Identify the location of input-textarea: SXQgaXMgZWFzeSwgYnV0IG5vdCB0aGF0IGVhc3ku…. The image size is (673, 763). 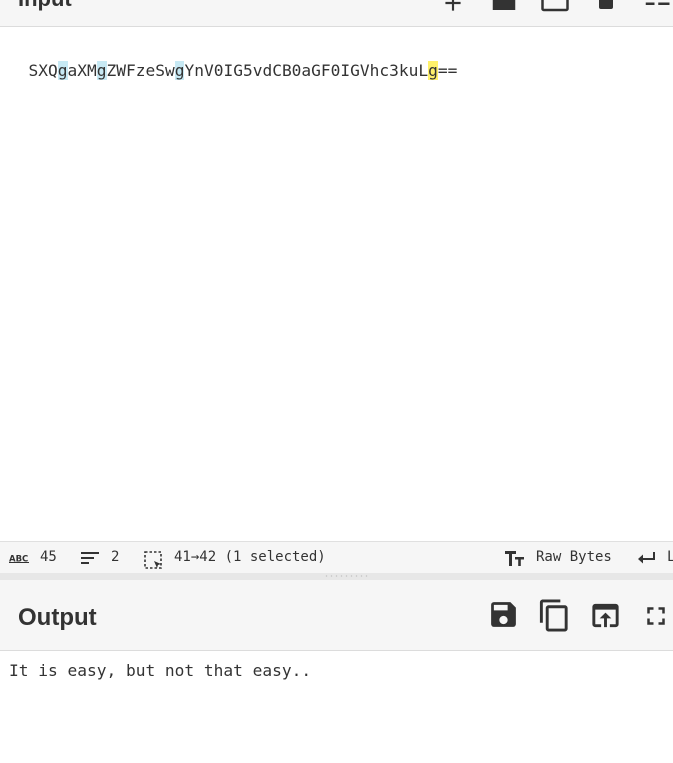
(233, 59).